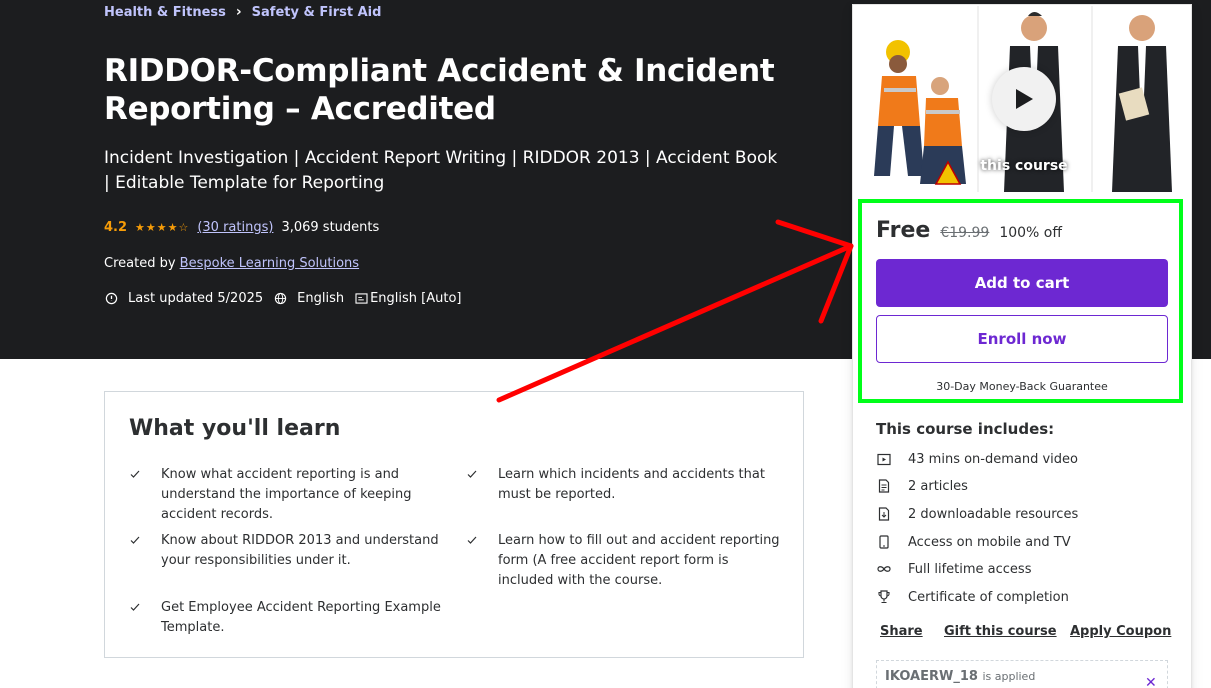 Image resolution: width=1211 pixels, height=688 pixels. Describe the element at coordinates (993, 514) in the screenshot. I see `includes-item-text: 2 downloadable resources` at that location.